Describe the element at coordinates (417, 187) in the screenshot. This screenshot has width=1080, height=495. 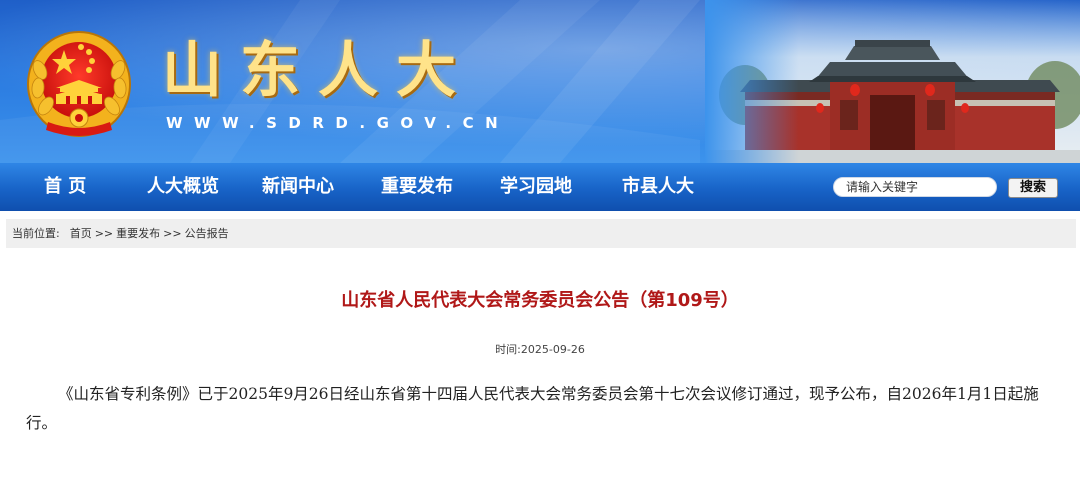
I see `nav-item-important-releases: 重要发布` at that location.